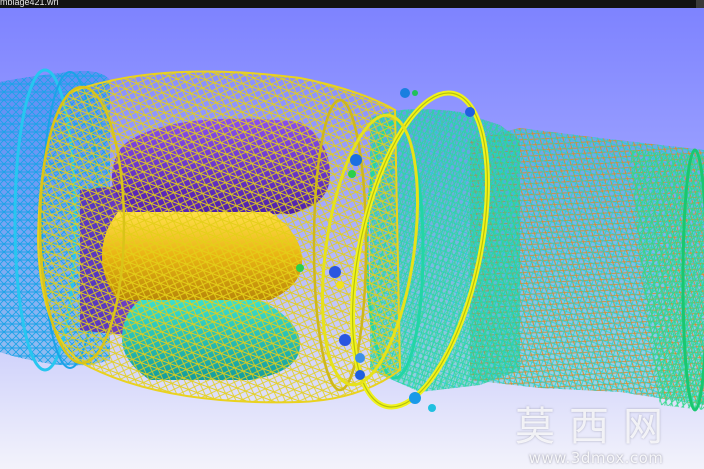 Image resolution: width=704 pixels, height=469 pixels. I want to click on window-title: mblage421.wrl, so click(29, 3).